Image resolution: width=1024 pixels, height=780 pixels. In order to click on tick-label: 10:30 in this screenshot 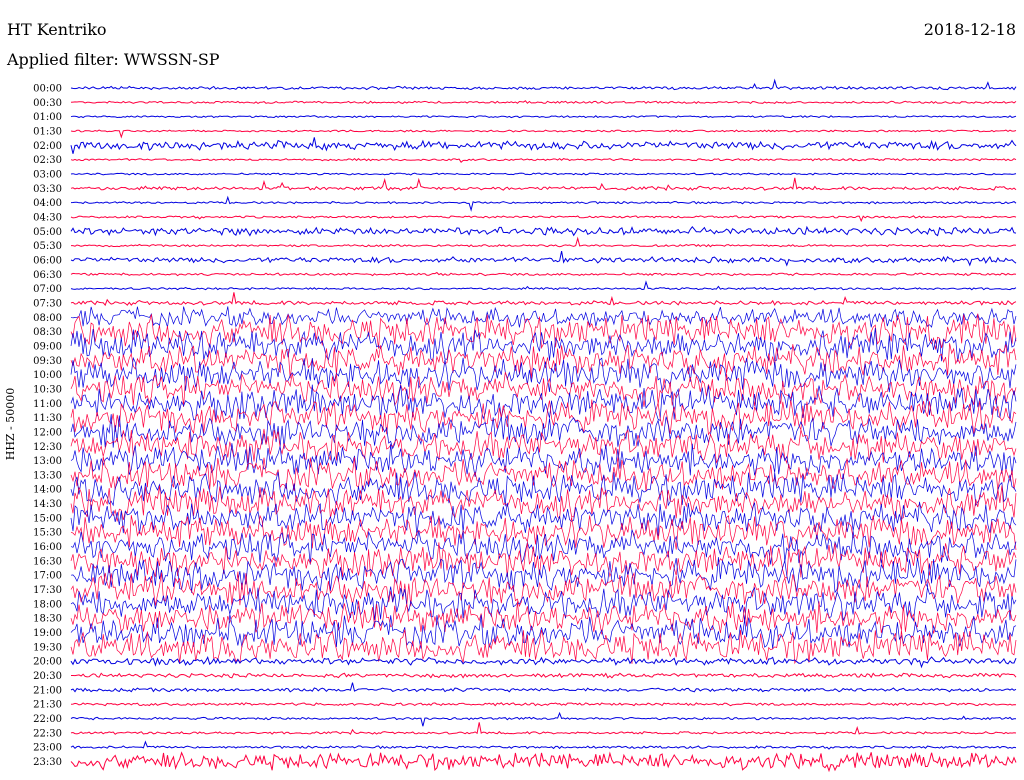, I will do `click(47, 389)`.